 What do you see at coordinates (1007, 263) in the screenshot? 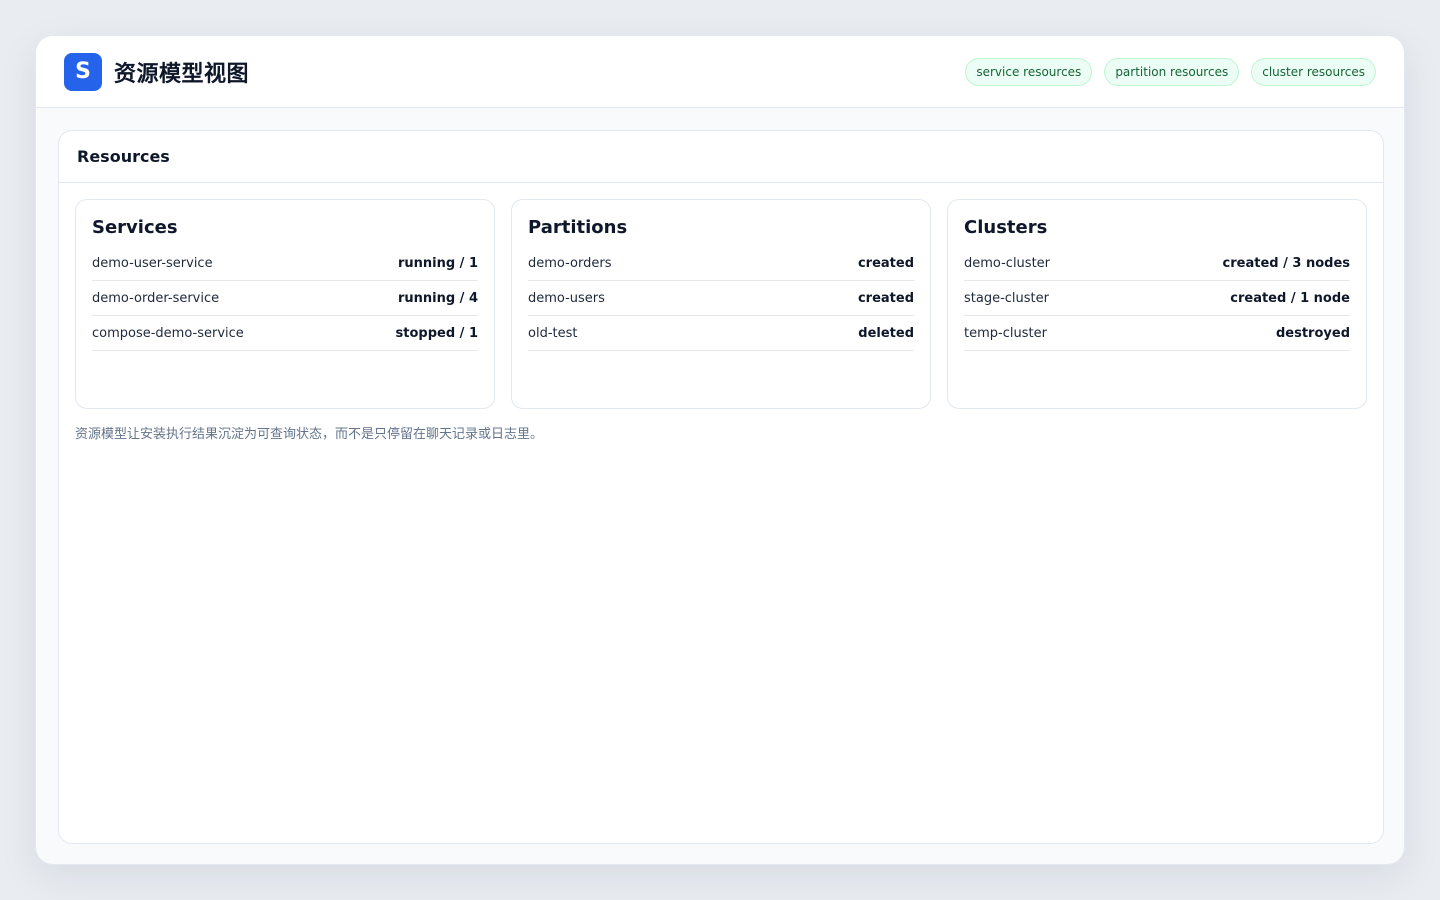
I see `resource-name: demo-cluster` at bounding box center [1007, 263].